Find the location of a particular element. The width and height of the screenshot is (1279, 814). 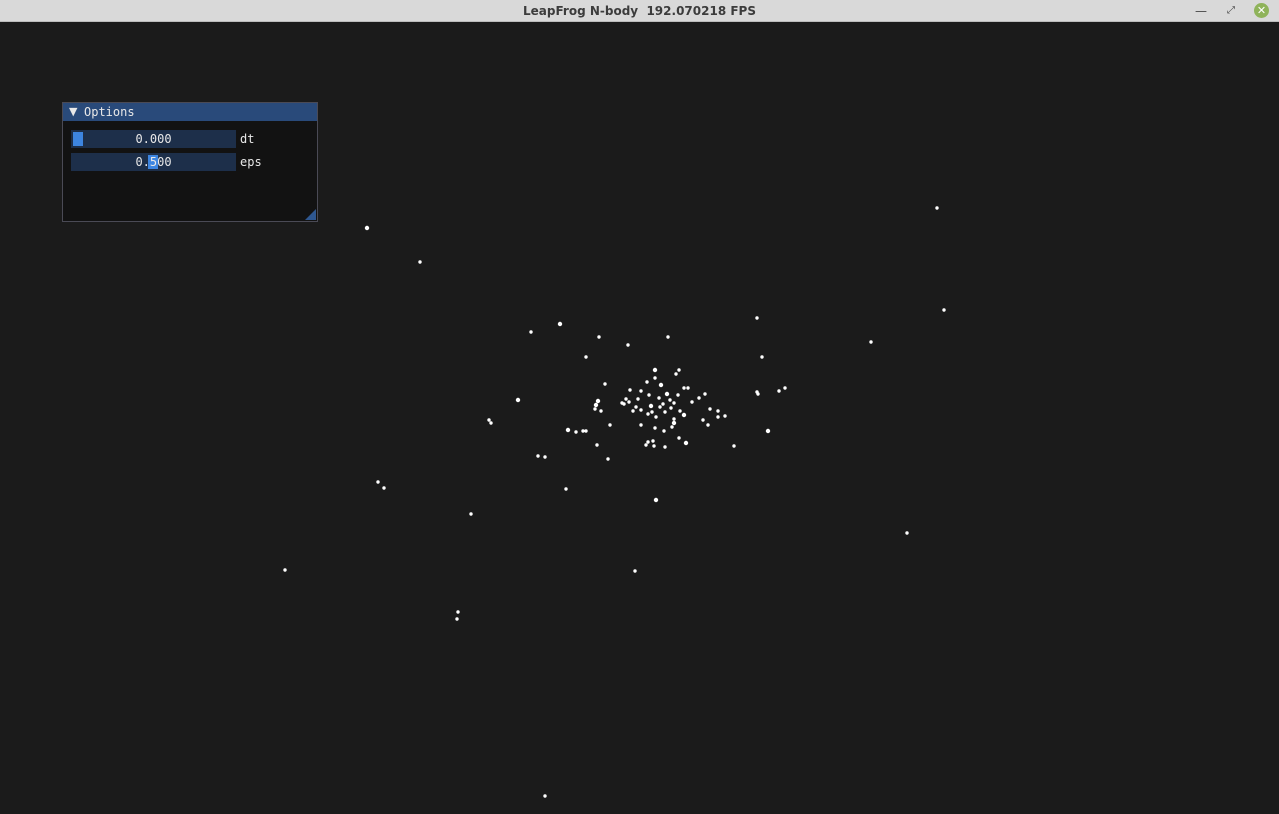

options-window: ▼ Options 0.000 dt 0.500 eps is located at coordinates (190, 162).